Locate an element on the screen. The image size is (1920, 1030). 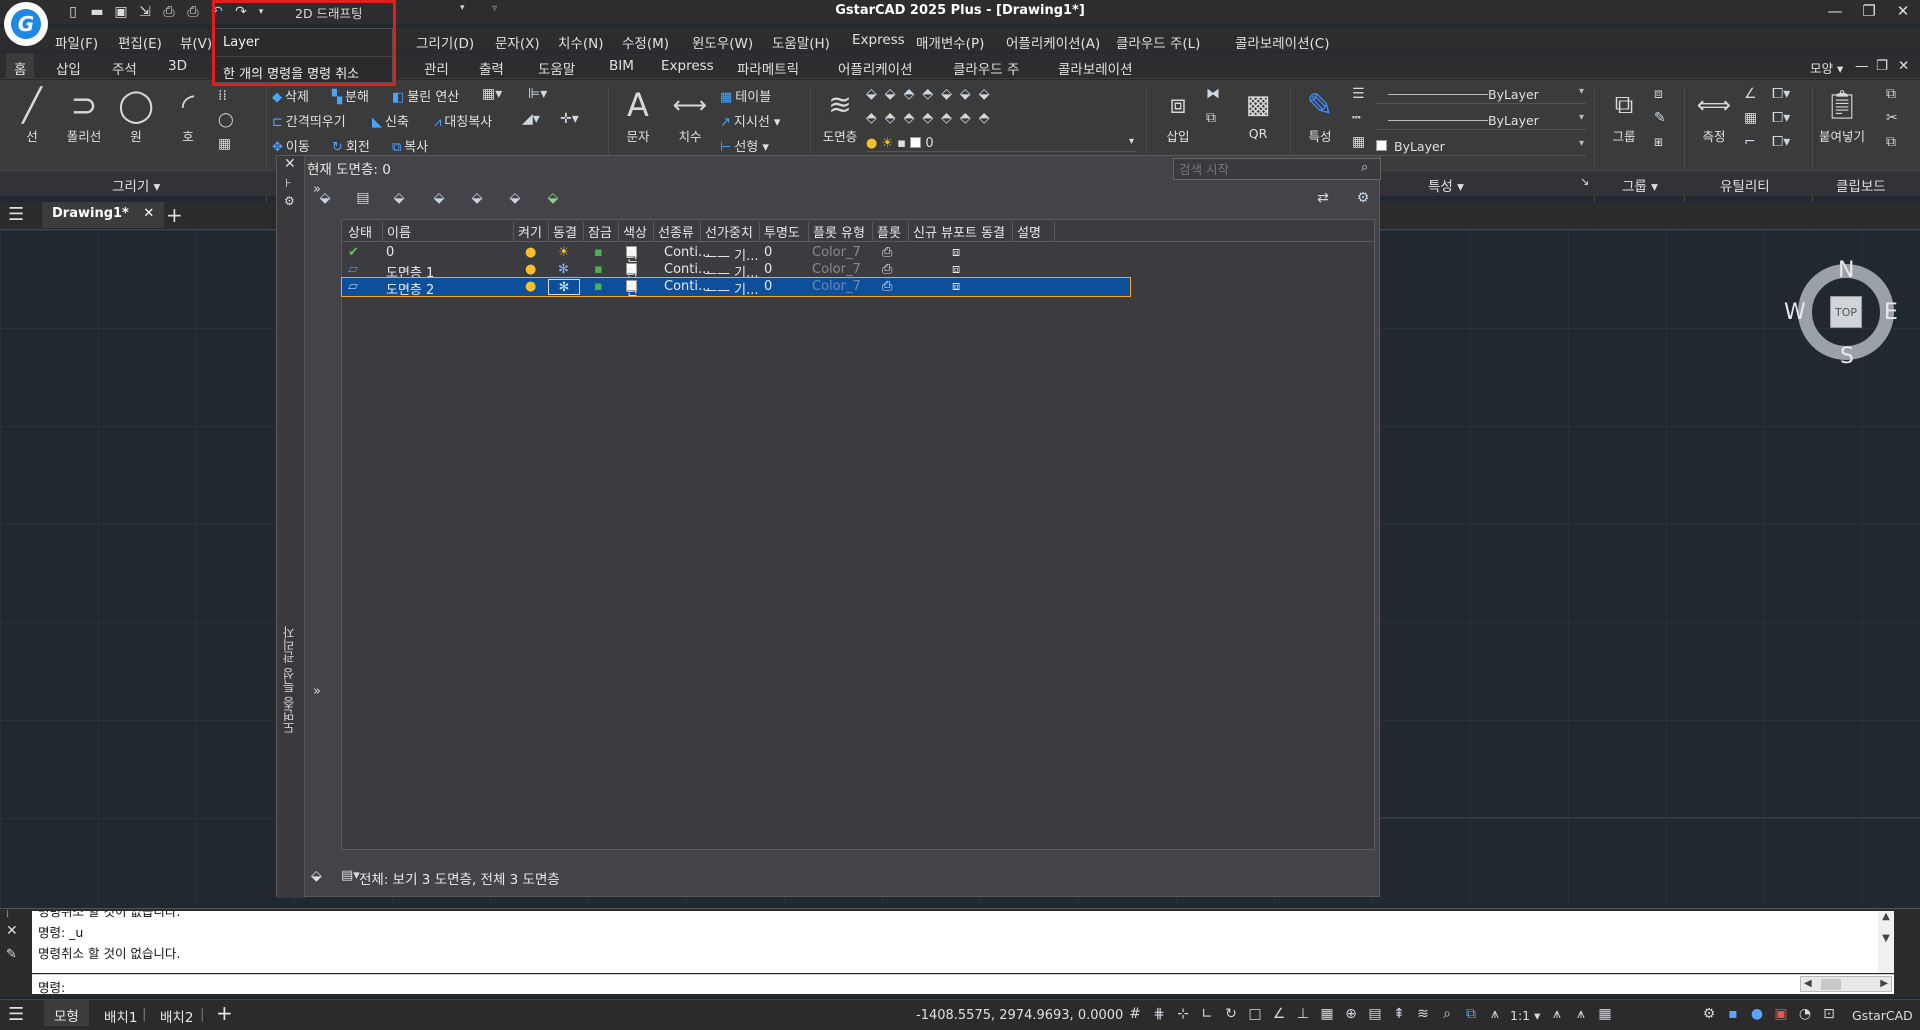
menu-draw: 그리기(D) is located at coordinates (445, 42).